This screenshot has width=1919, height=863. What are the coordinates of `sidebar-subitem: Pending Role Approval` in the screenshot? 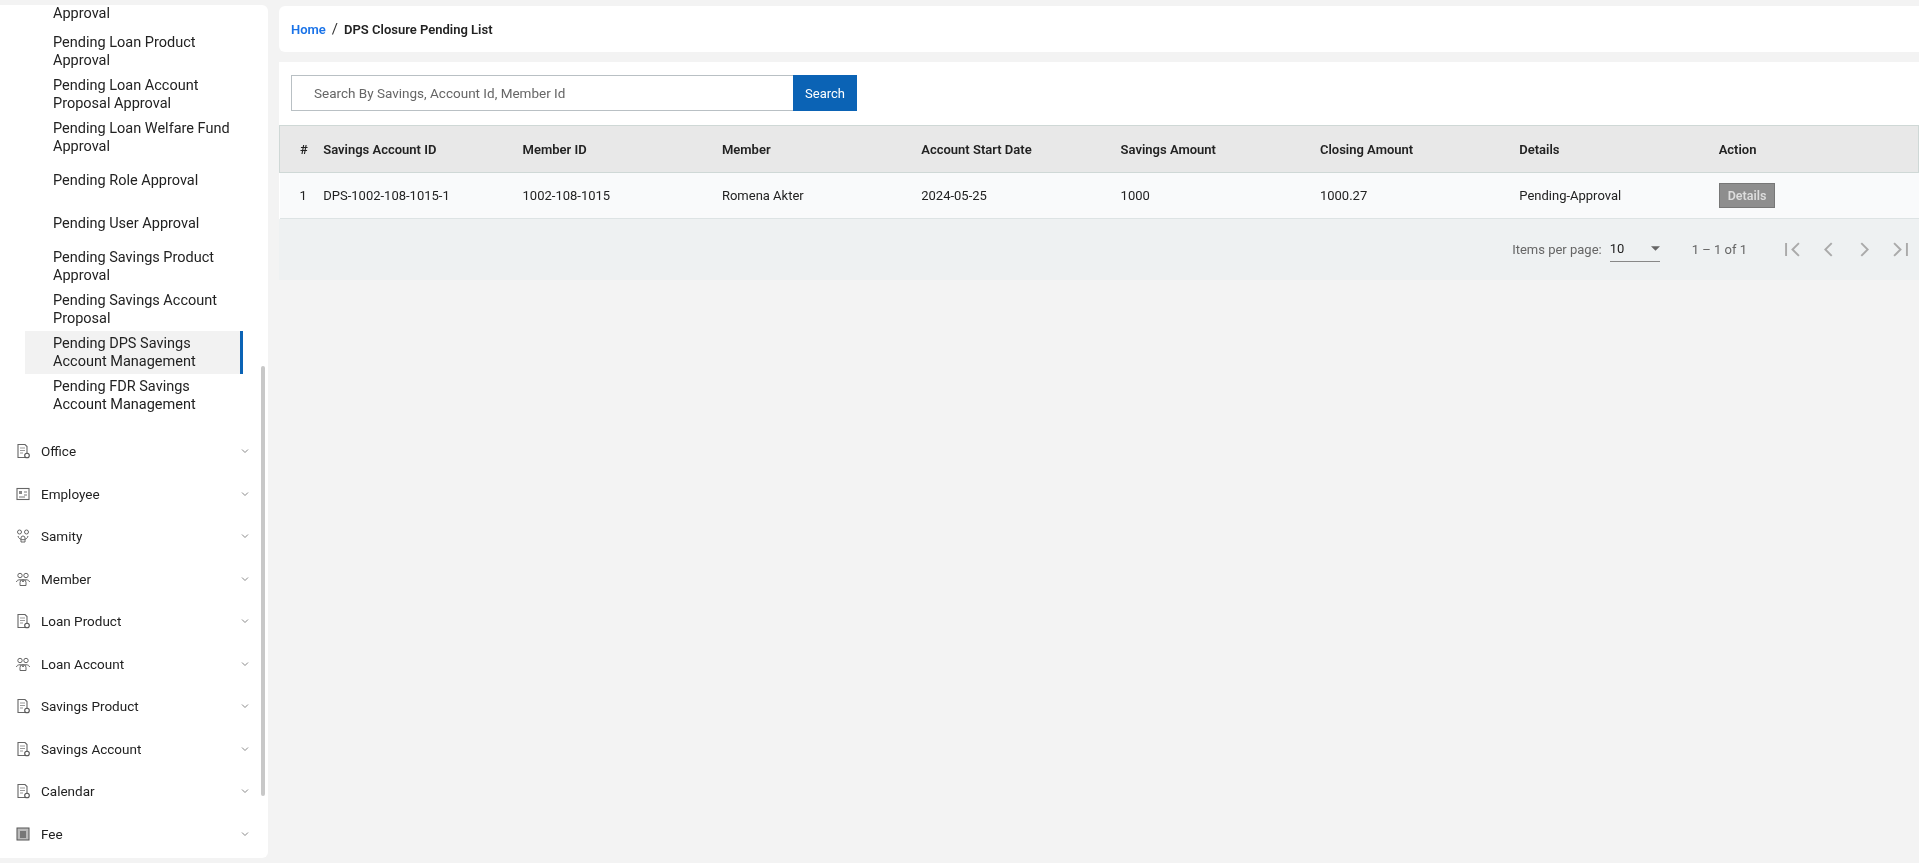 It's located at (134, 180).